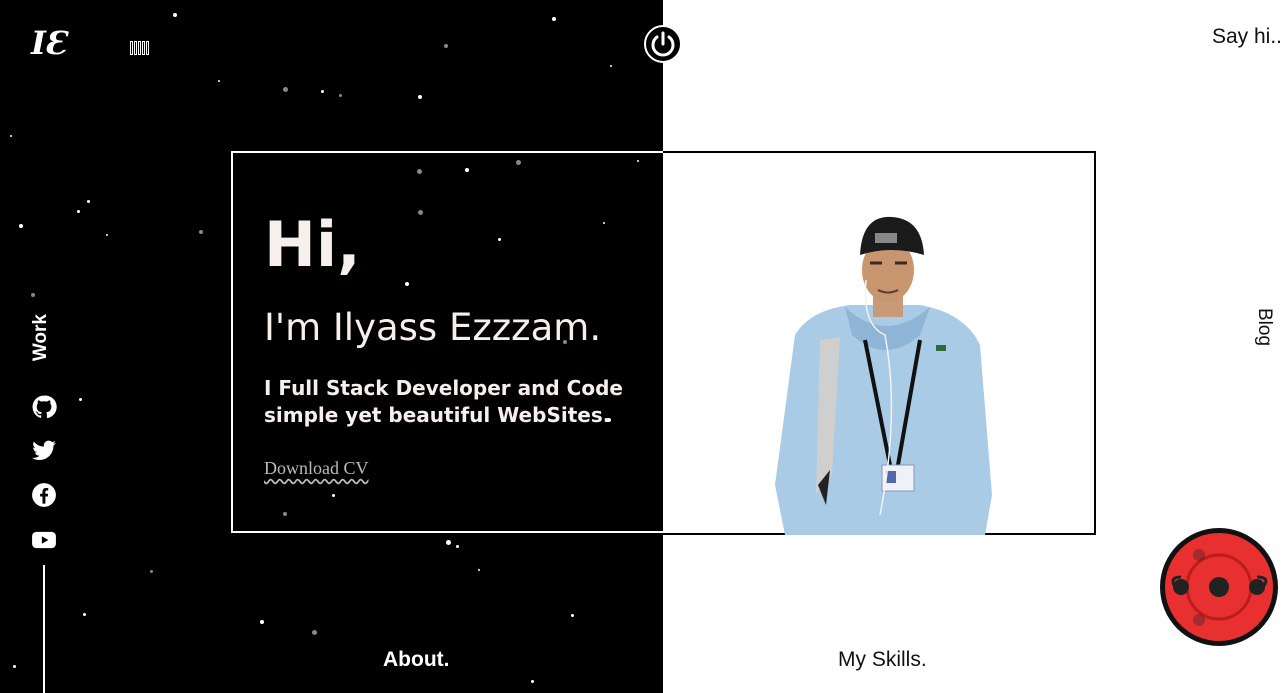  I want to click on facebook-icon, so click(44, 495).